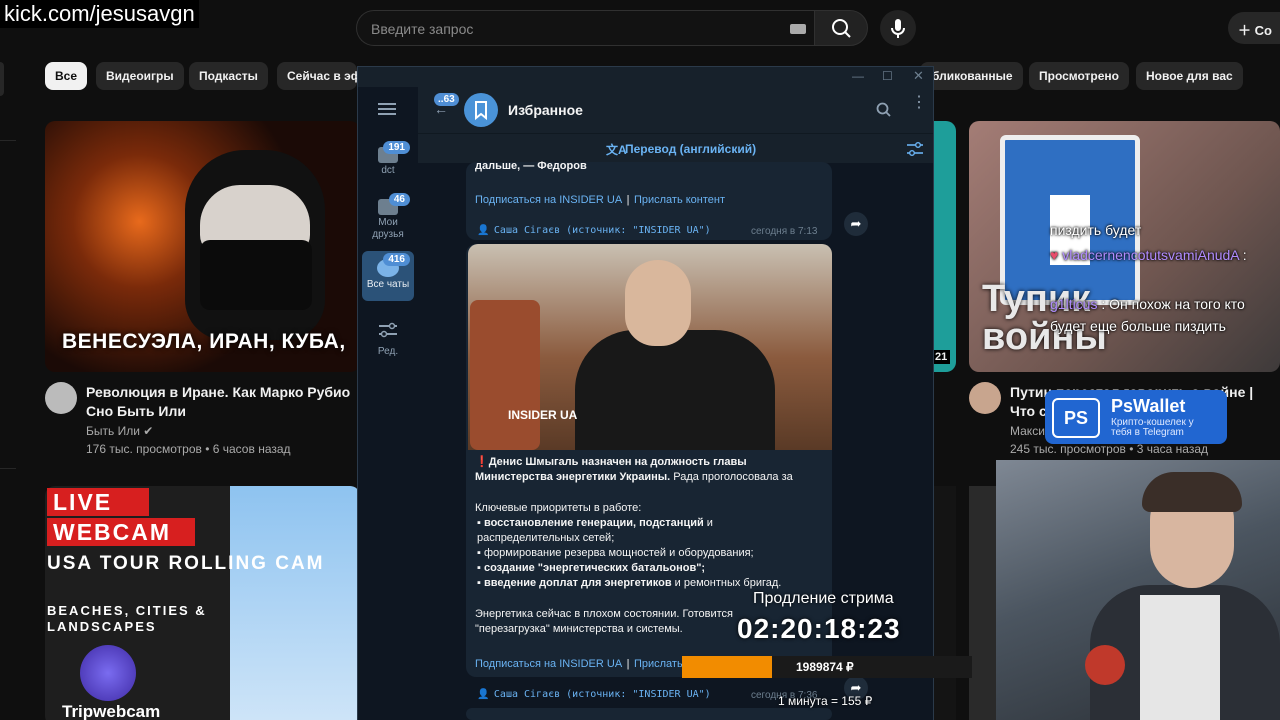  Describe the element at coordinates (798, 29) in the screenshot. I see `keyboard-icon` at that location.